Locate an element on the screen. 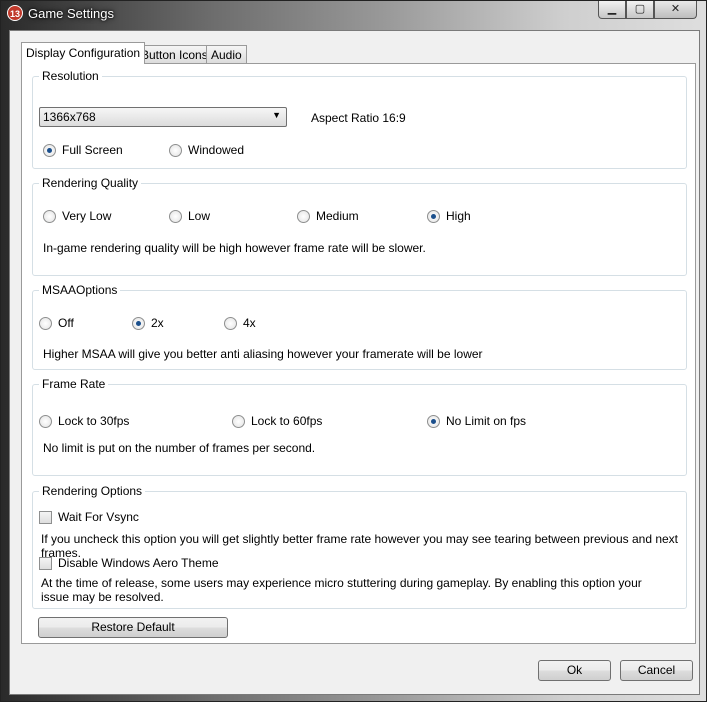  radio-label: High is located at coordinates (458, 216).